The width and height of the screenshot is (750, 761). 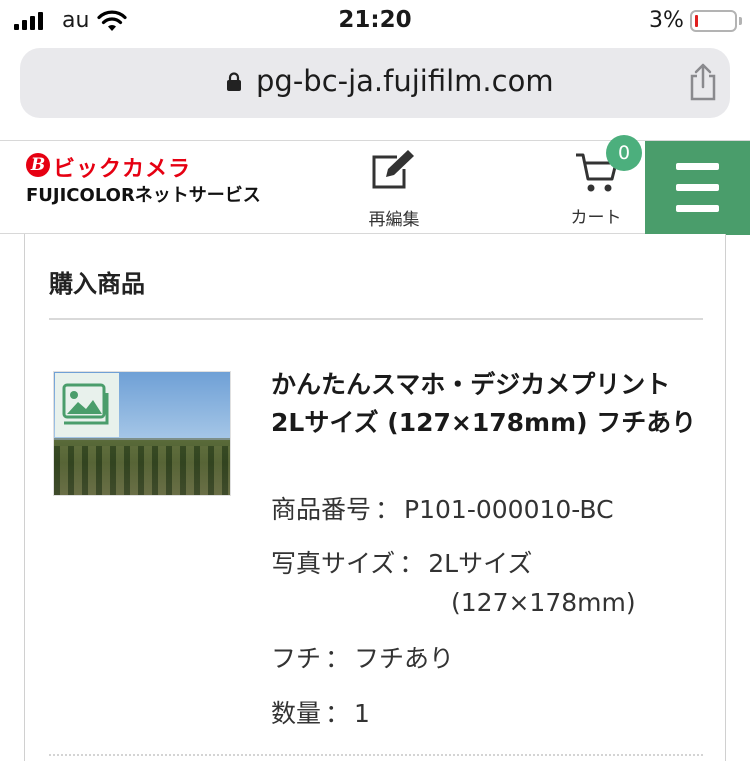 What do you see at coordinates (697, 166) in the screenshot?
I see `hamburger-menu-icon` at bounding box center [697, 166].